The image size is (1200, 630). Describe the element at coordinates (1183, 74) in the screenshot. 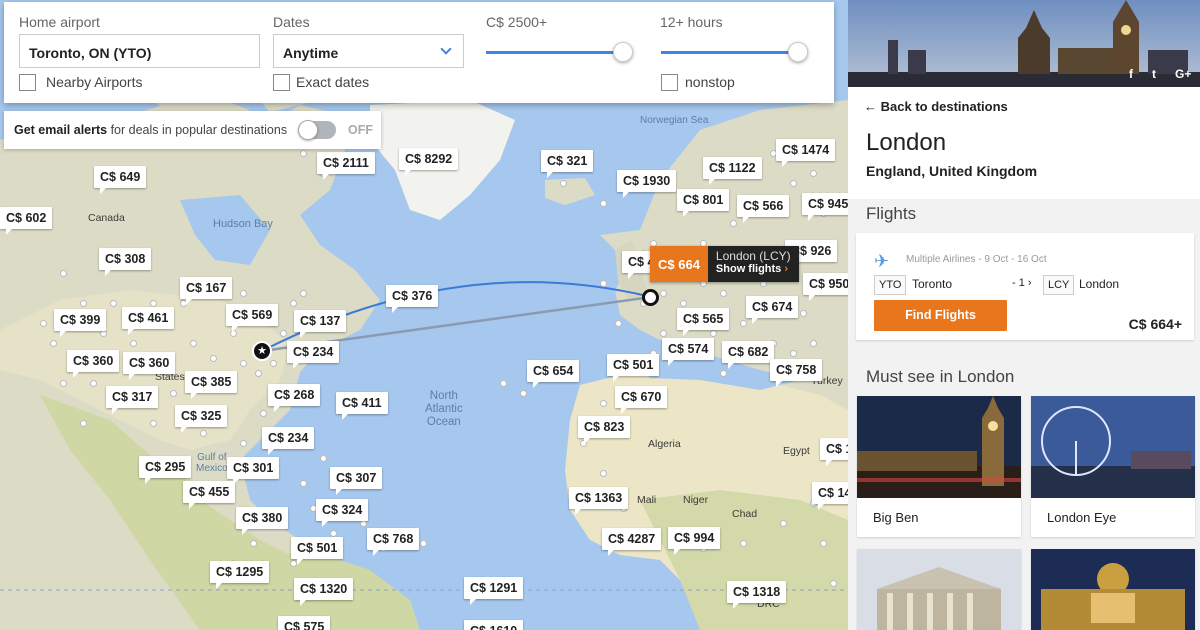

I see `google-plus-icon: G+` at that location.